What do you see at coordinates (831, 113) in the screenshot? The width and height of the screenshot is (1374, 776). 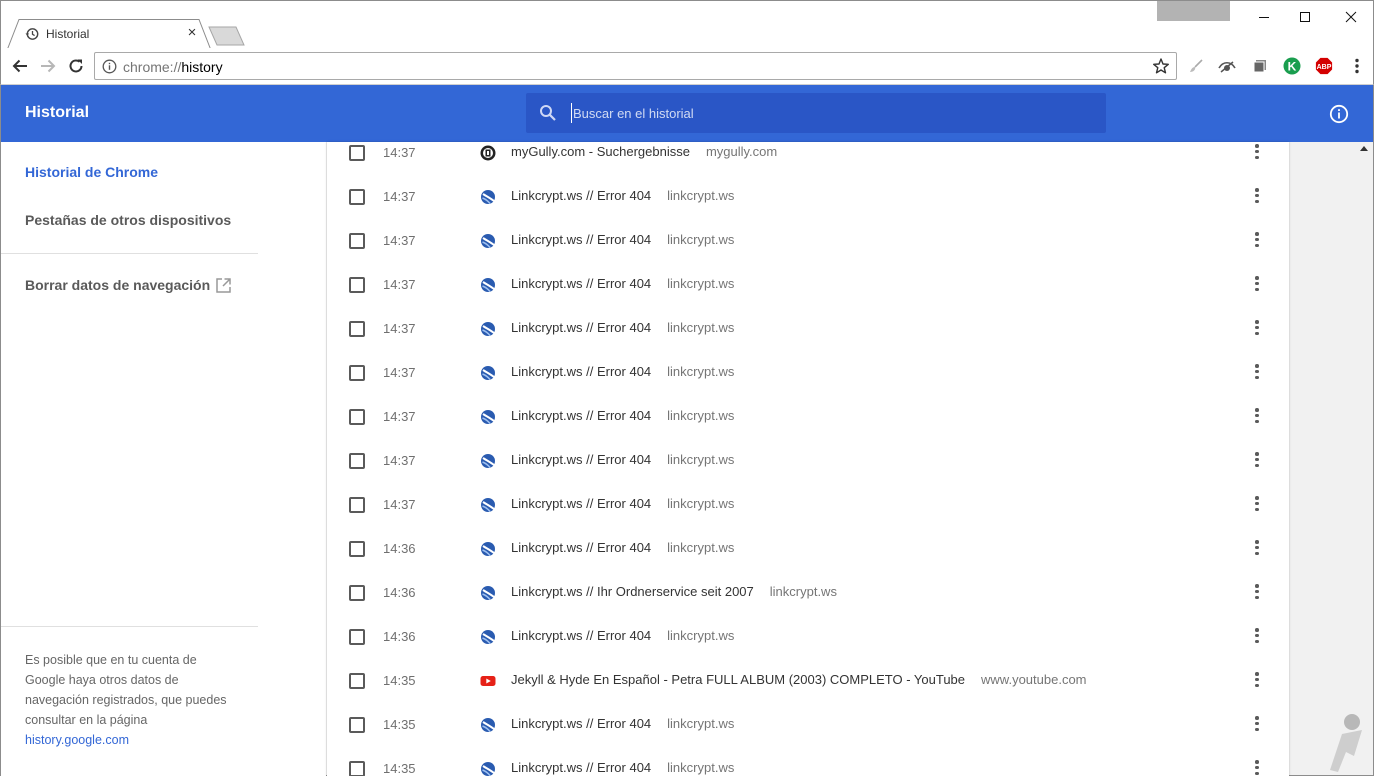 I see `search-input` at bounding box center [831, 113].